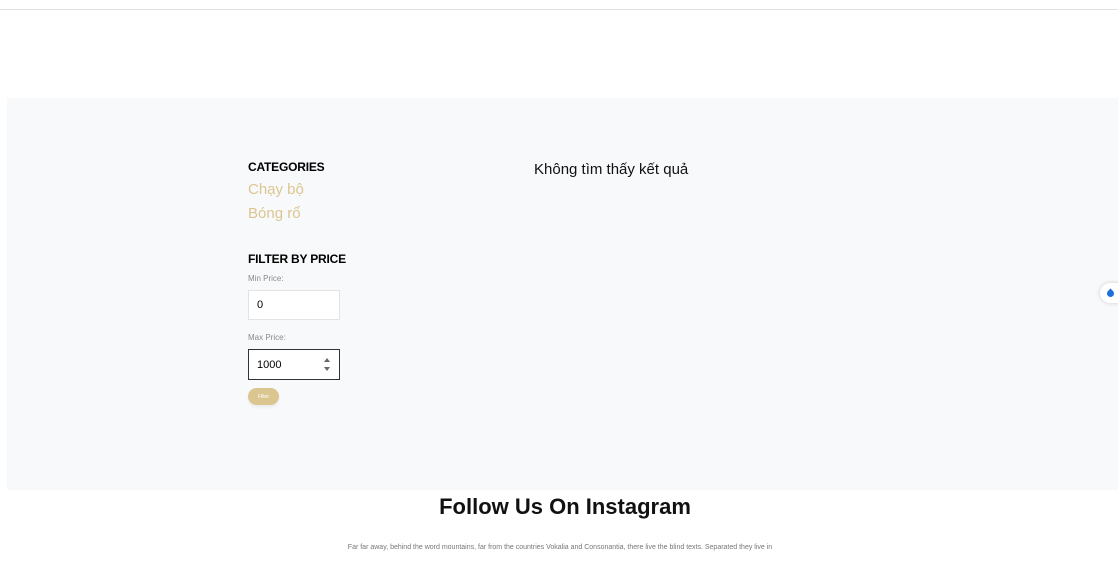  Describe the element at coordinates (327, 360) in the screenshot. I see `stepper-up-icon` at that location.